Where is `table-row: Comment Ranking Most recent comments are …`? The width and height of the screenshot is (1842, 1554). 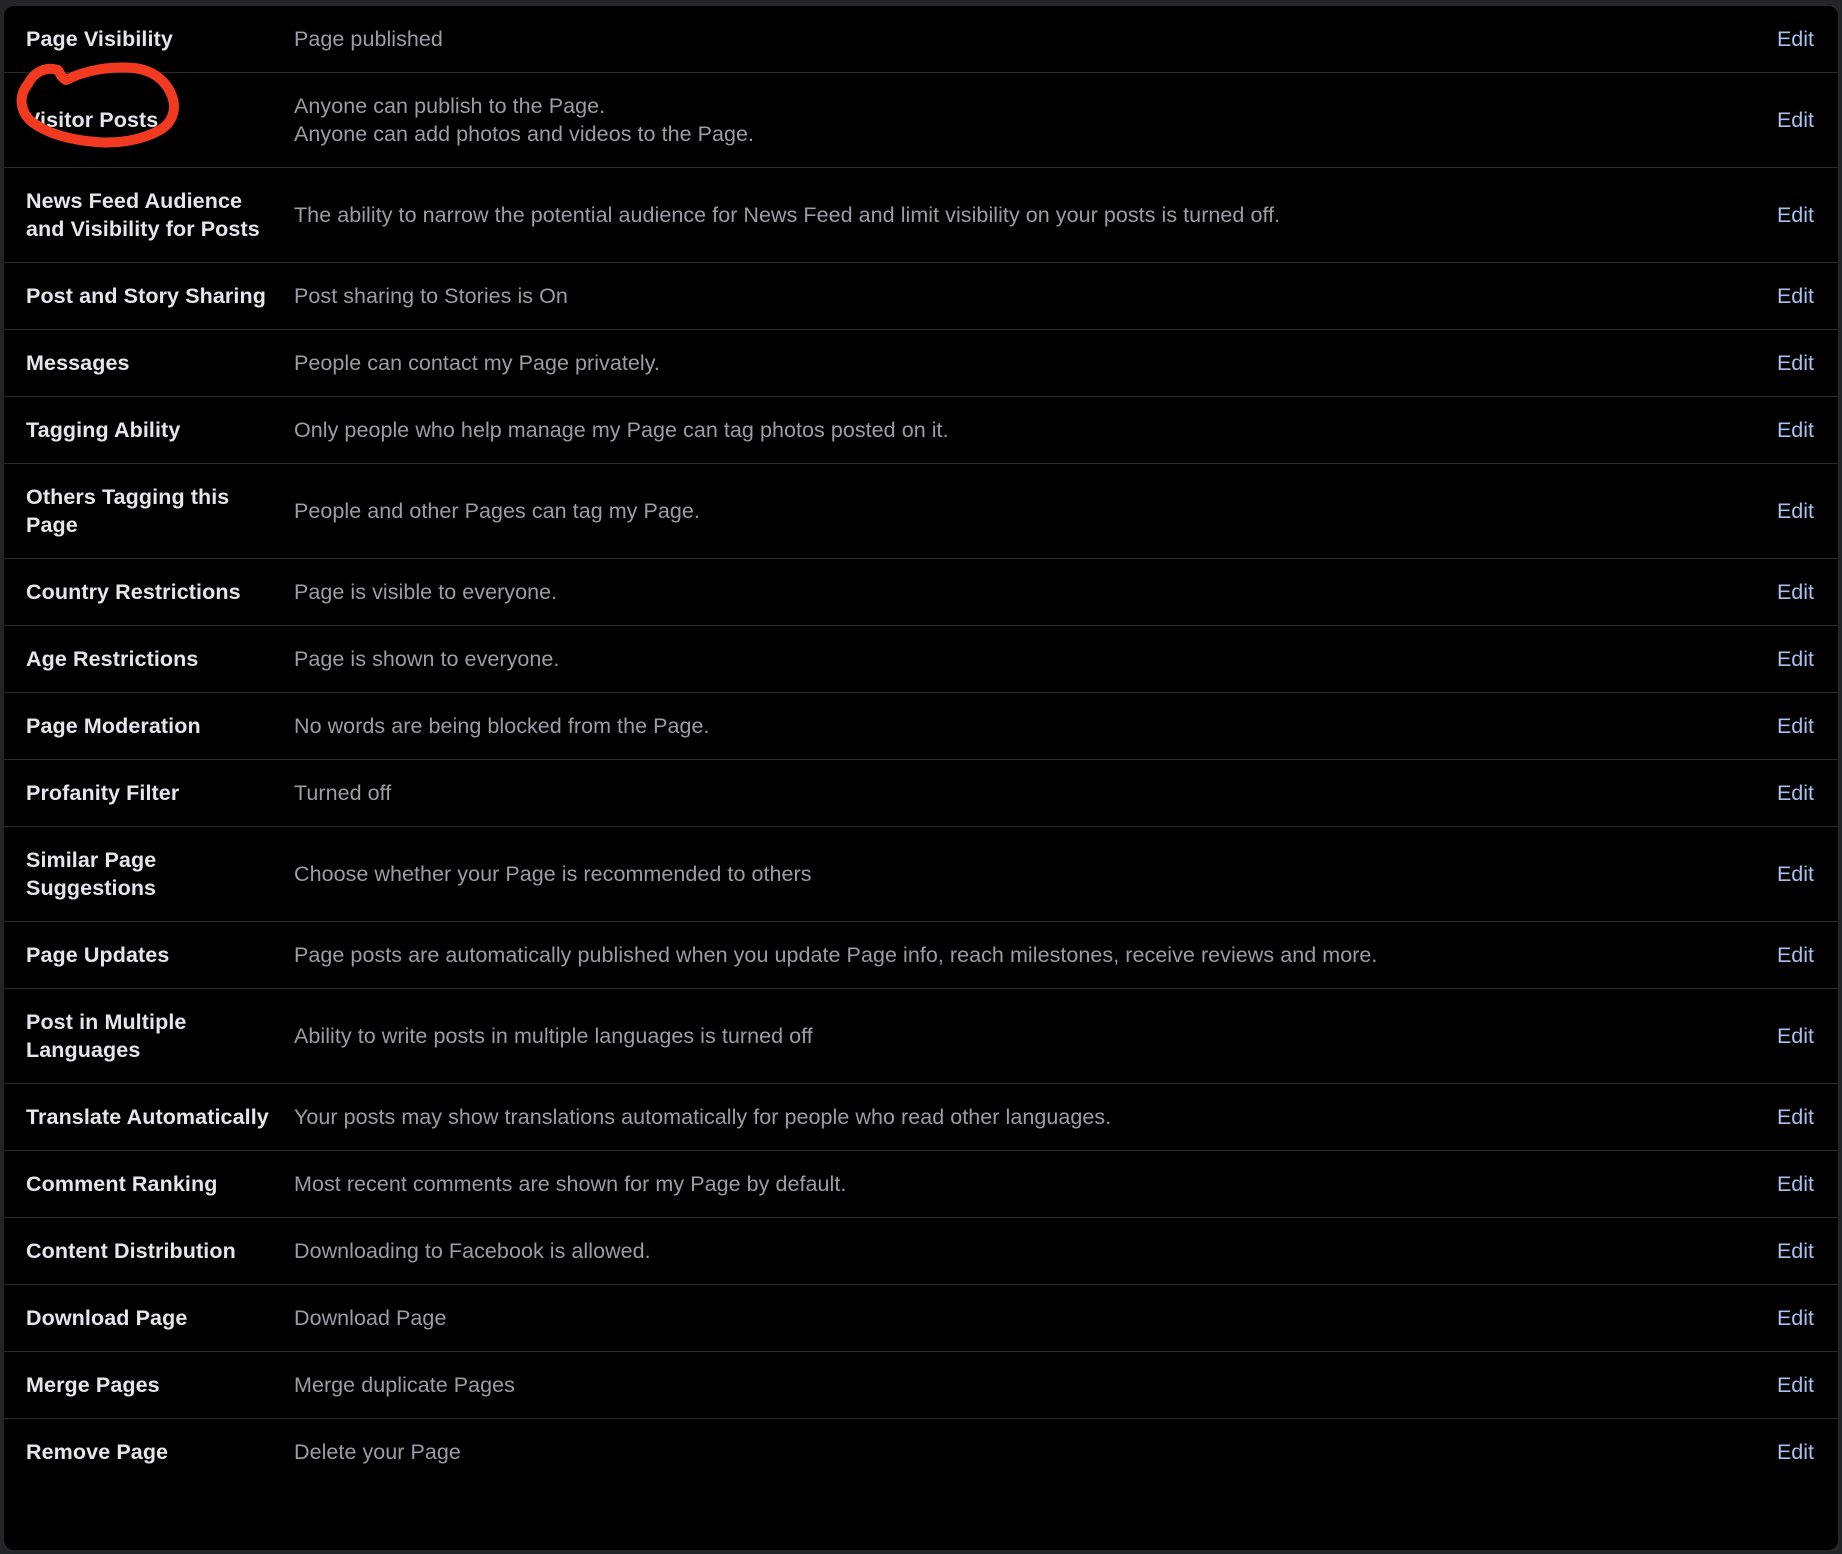 table-row: Comment Ranking Most recent comments are … is located at coordinates (921, 1184).